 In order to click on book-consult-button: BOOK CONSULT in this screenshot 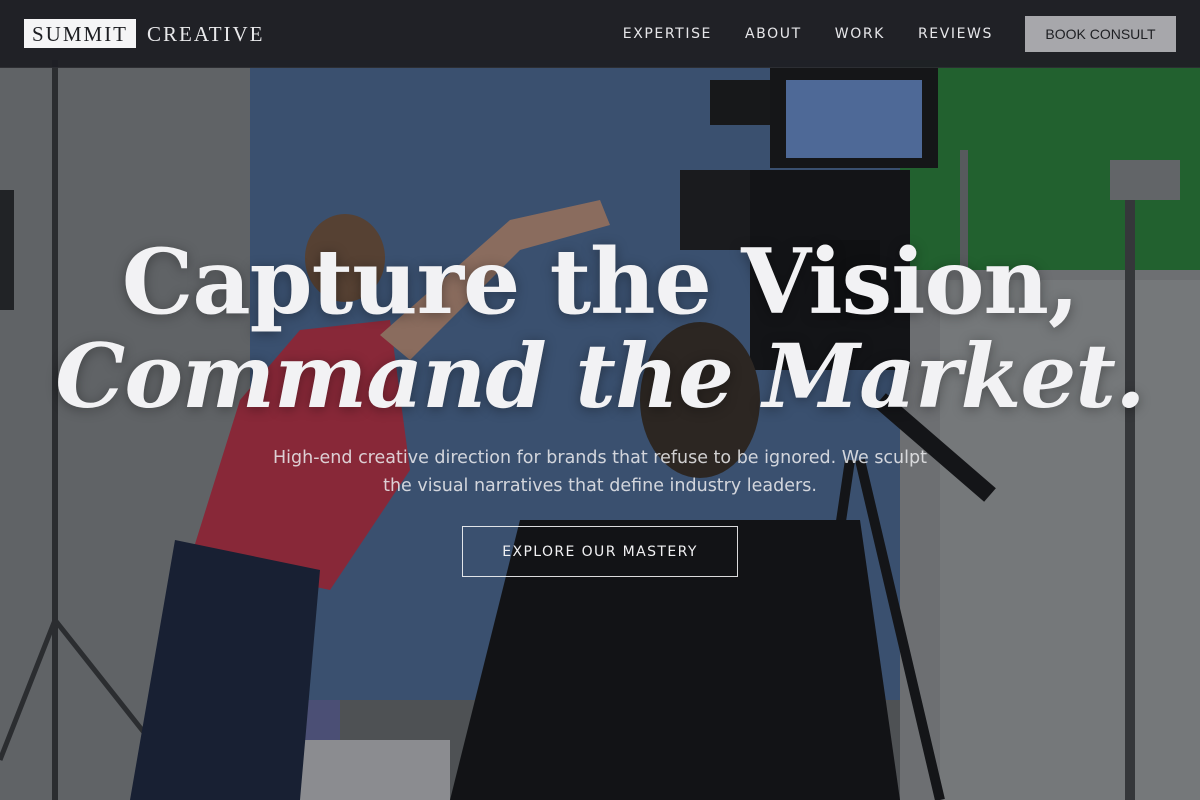, I will do `click(1100, 33)`.